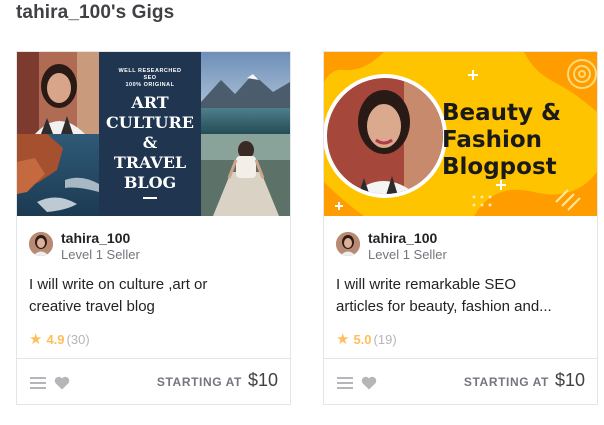  Describe the element at coordinates (499, 167) in the screenshot. I see `thumb-big-text: Blogpost` at that location.